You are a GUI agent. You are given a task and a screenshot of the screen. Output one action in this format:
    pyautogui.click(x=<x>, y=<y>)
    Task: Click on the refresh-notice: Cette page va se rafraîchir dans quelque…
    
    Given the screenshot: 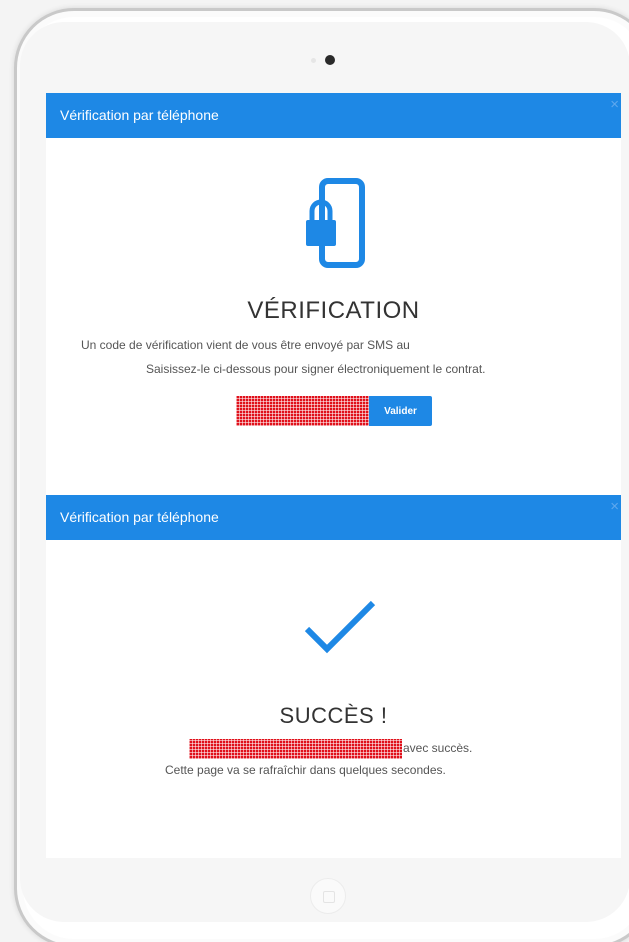 What is the action you would take?
    pyautogui.click(x=305, y=770)
    